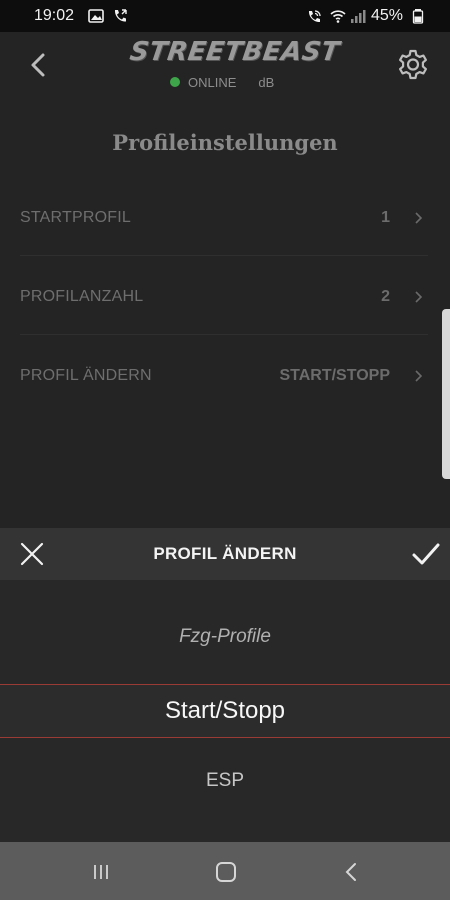  Describe the element at coordinates (352, 872) in the screenshot. I see `back-icon` at that location.